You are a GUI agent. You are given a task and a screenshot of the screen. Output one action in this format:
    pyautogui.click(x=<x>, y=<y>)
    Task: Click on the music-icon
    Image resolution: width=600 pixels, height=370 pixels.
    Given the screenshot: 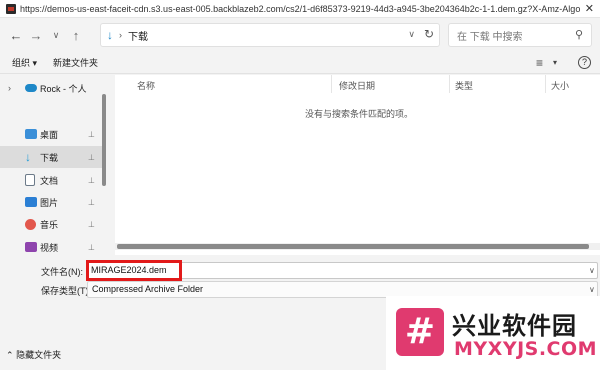 What is the action you would take?
    pyautogui.click(x=30, y=224)
    